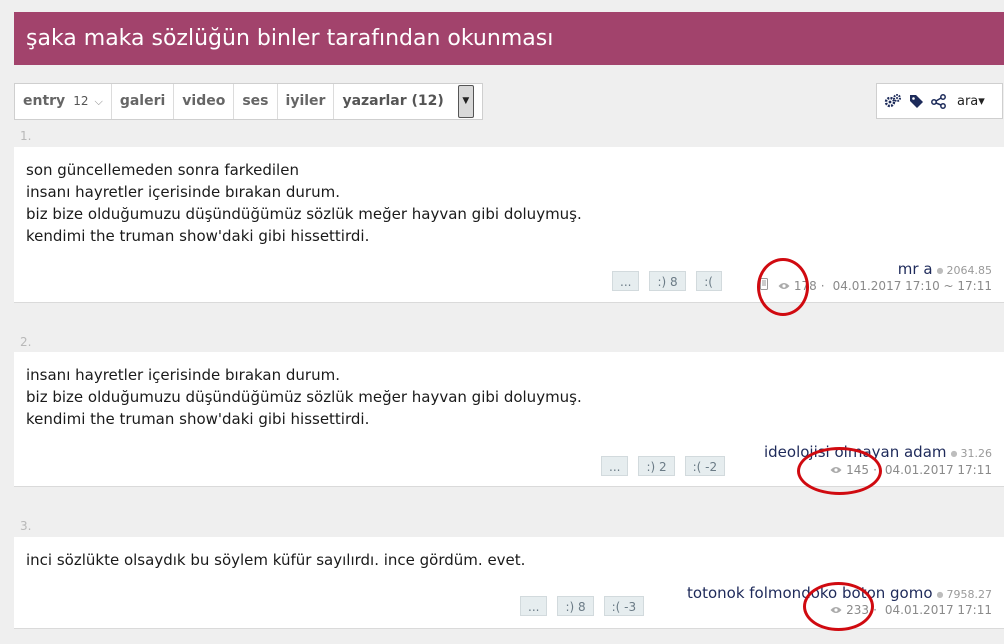 The height and width of the screenshot is (644, 1004). Describe the element at coordinates (916, 101) in the screenshot. I see `tag-icon` at that location.